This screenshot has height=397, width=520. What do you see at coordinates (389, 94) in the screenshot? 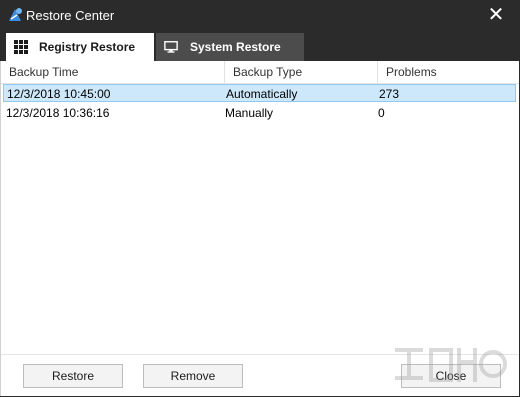
I see `problems-cell: 273` at bounding box center [389, 94].